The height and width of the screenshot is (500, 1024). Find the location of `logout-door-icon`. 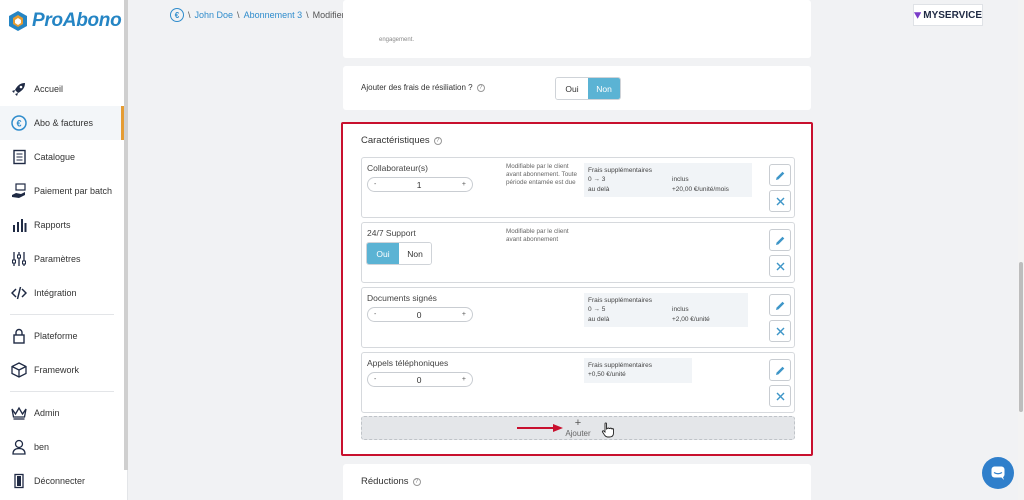

logout-door-icon is located at coordinates (19, 481).